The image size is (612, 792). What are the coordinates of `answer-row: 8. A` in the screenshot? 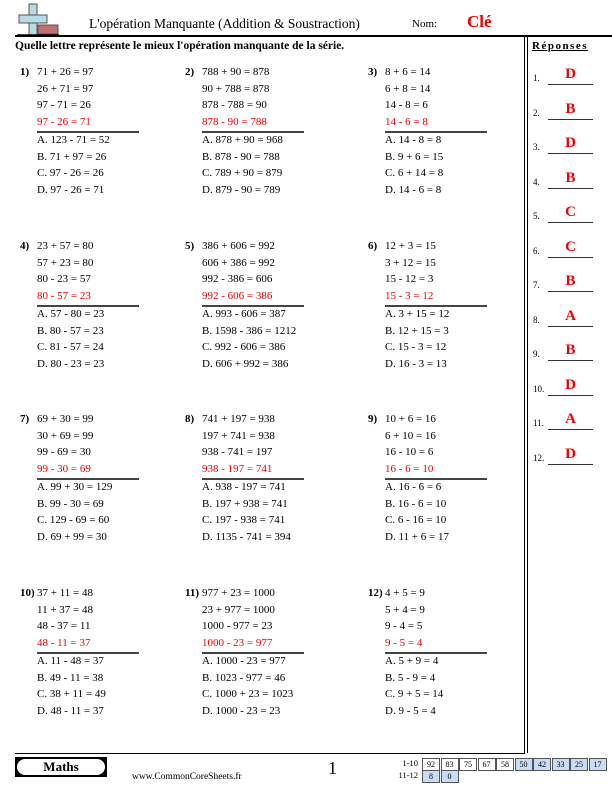 It's located at (571, 317).